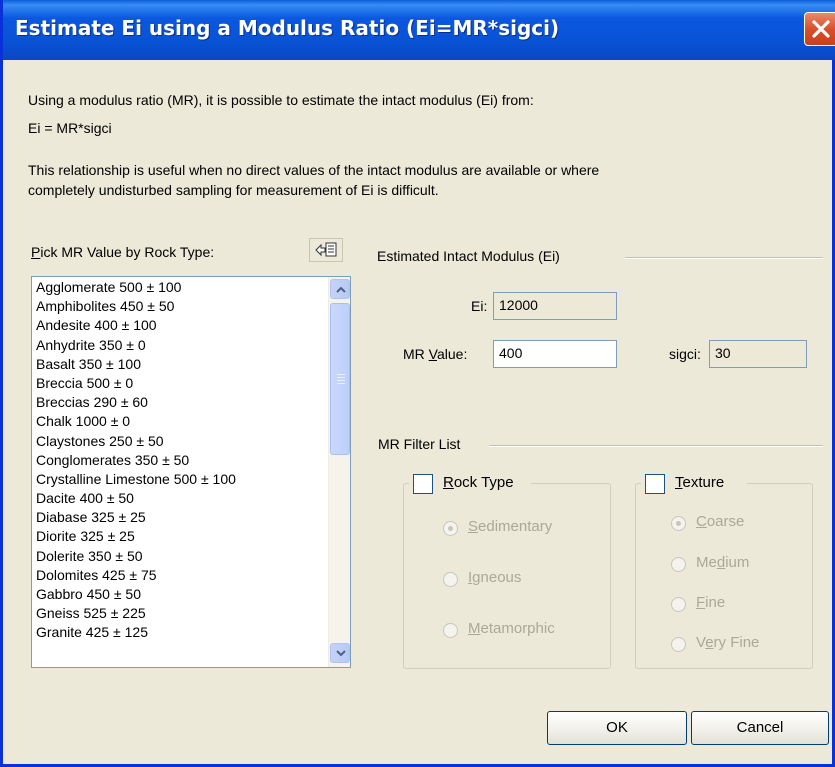  I want to click on list-item: Conglomerates 350 ± 50, so click(180, 460).